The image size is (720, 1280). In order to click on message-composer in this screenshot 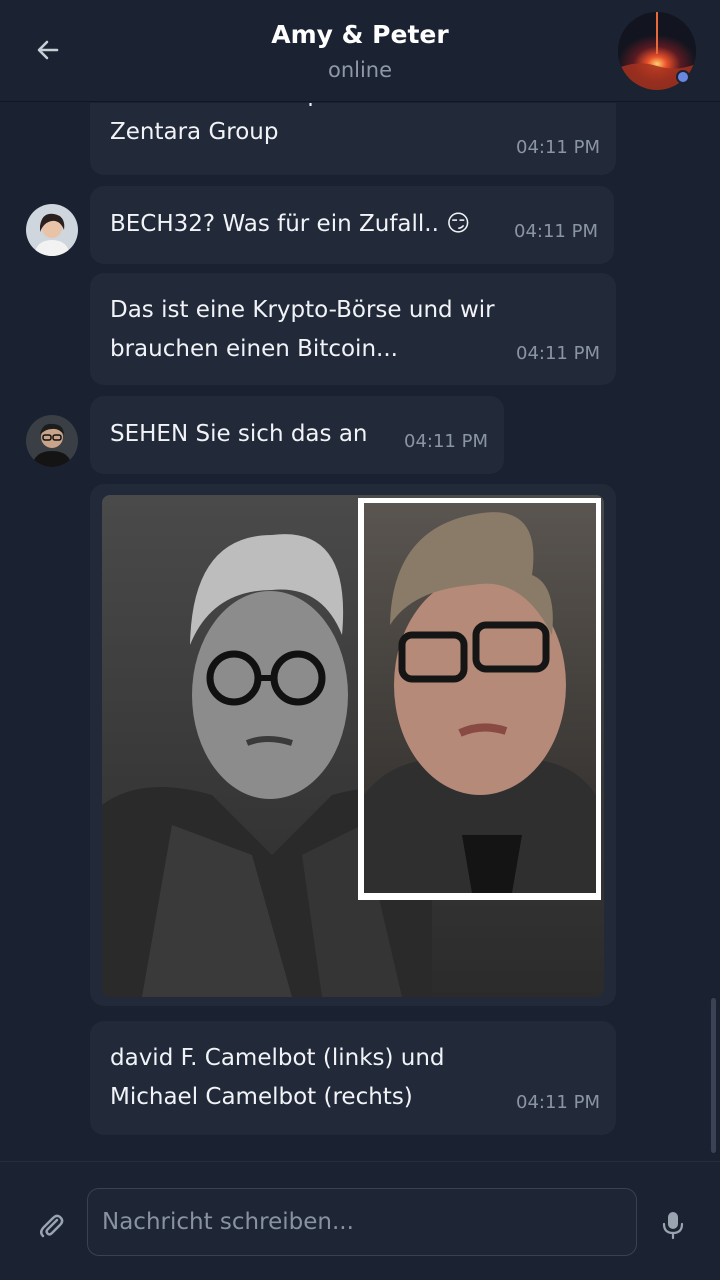, I will do `click(360, 1220)`.